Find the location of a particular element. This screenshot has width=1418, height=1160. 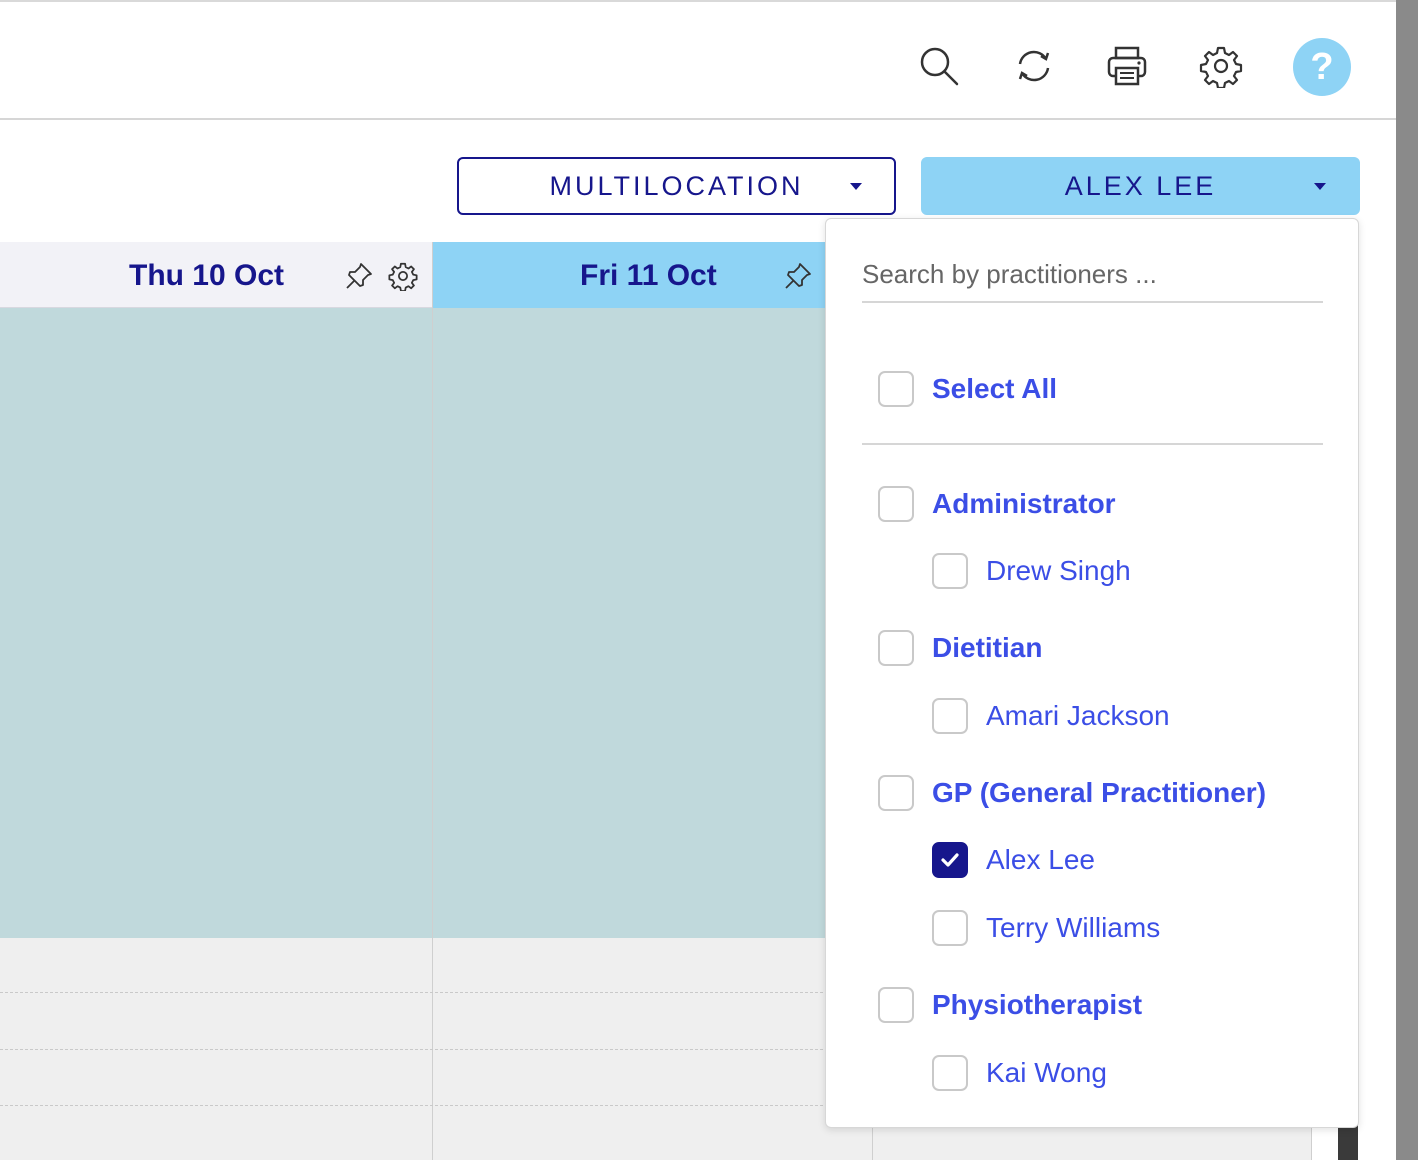

group-label: Physiotherapist is located at coordinates (1037, 1004).